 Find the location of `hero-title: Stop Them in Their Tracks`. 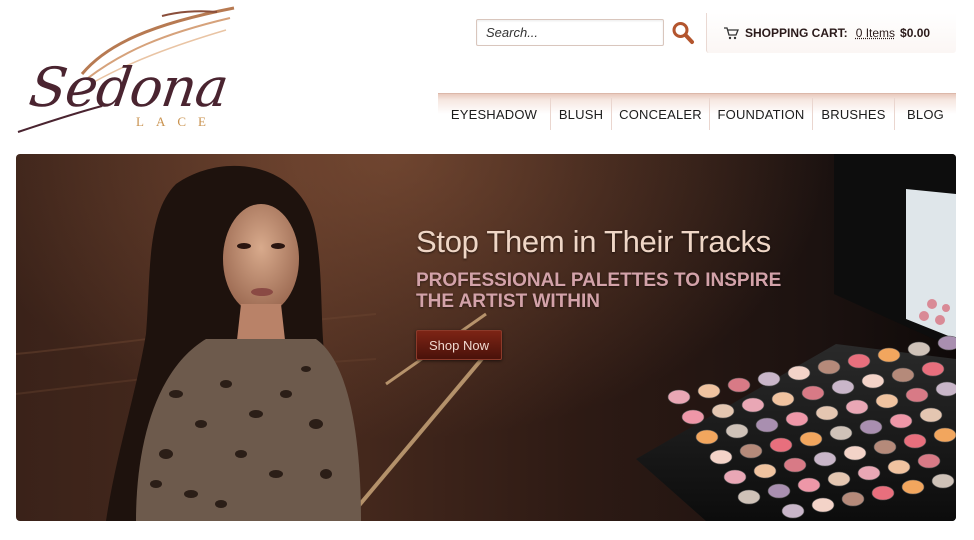

hero-title: Stop Them in Their Tracks is located at coordinates (593, 241).